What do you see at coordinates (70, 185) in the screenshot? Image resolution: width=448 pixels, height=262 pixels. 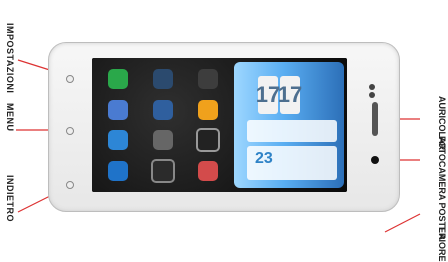 I see `back-button` at bounding box center [70, 185].